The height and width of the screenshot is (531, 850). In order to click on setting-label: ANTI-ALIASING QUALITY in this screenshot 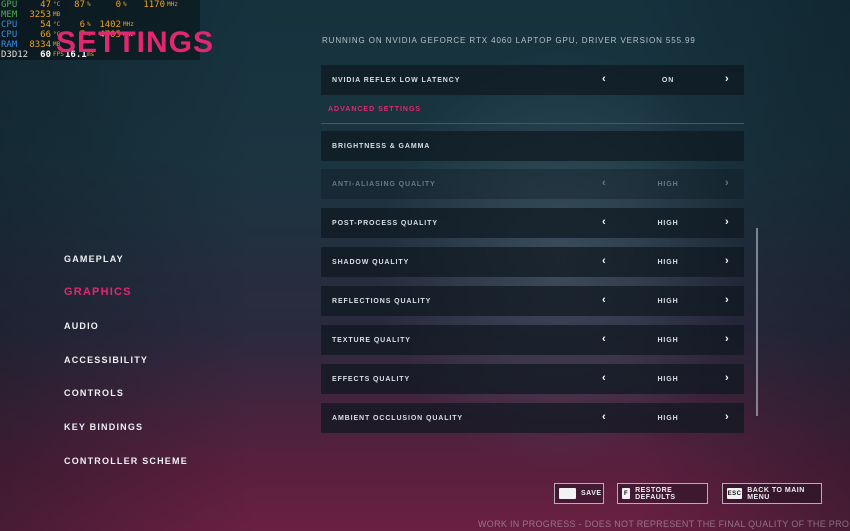, I will do `click(384, 184)`.